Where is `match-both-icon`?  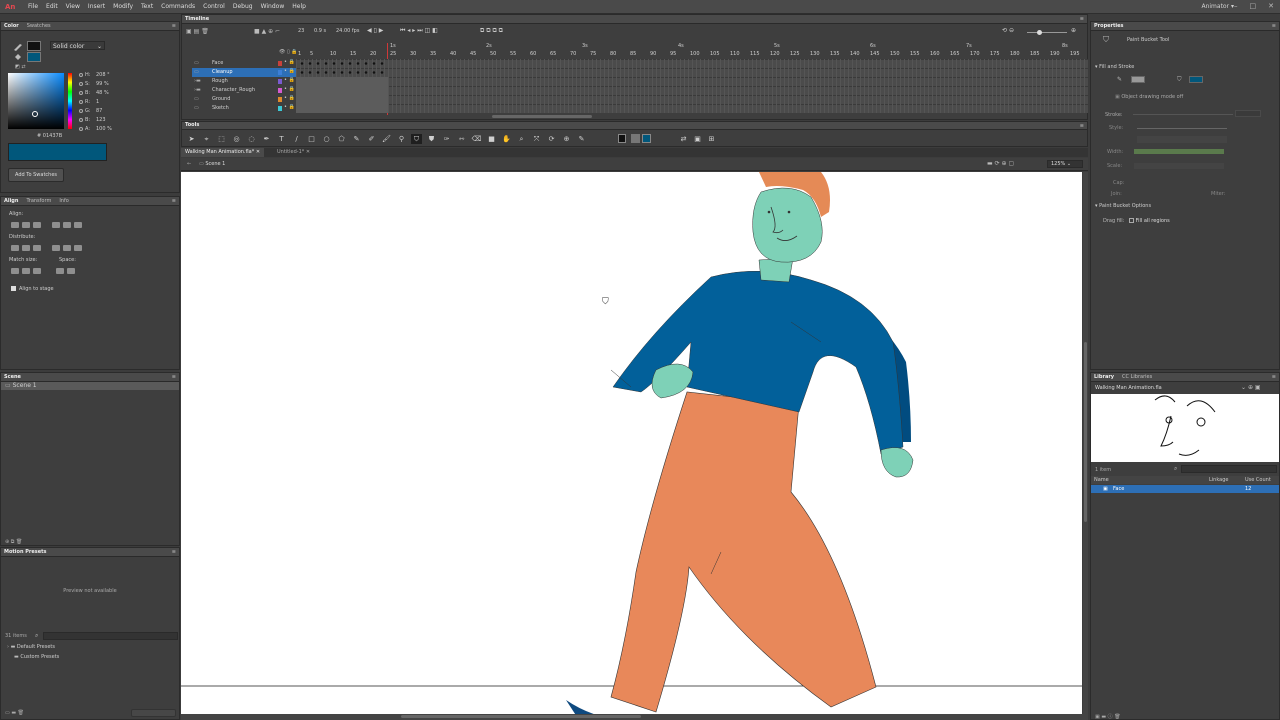
match-both-icon is located at coordinates (37, 270).